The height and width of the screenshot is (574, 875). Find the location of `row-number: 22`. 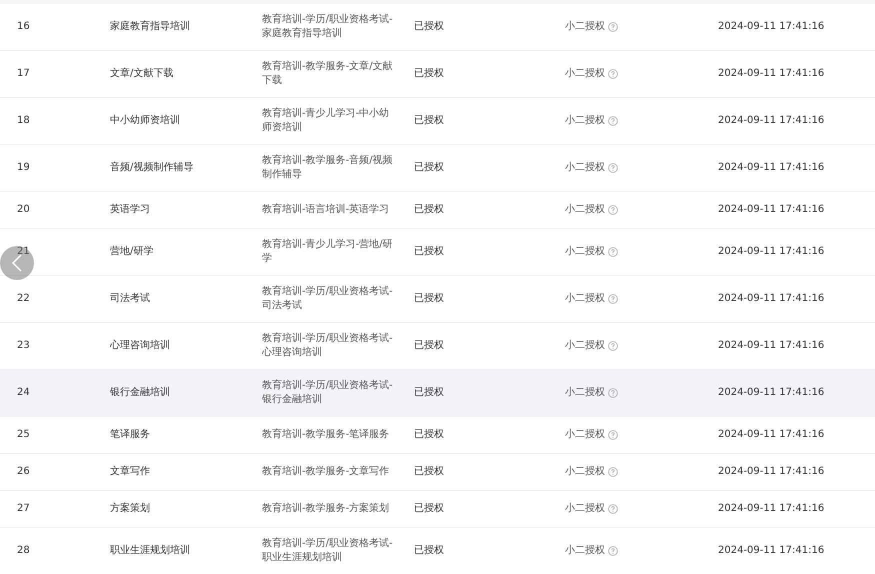

row-number: 22 is located at coordinates (23, 299).